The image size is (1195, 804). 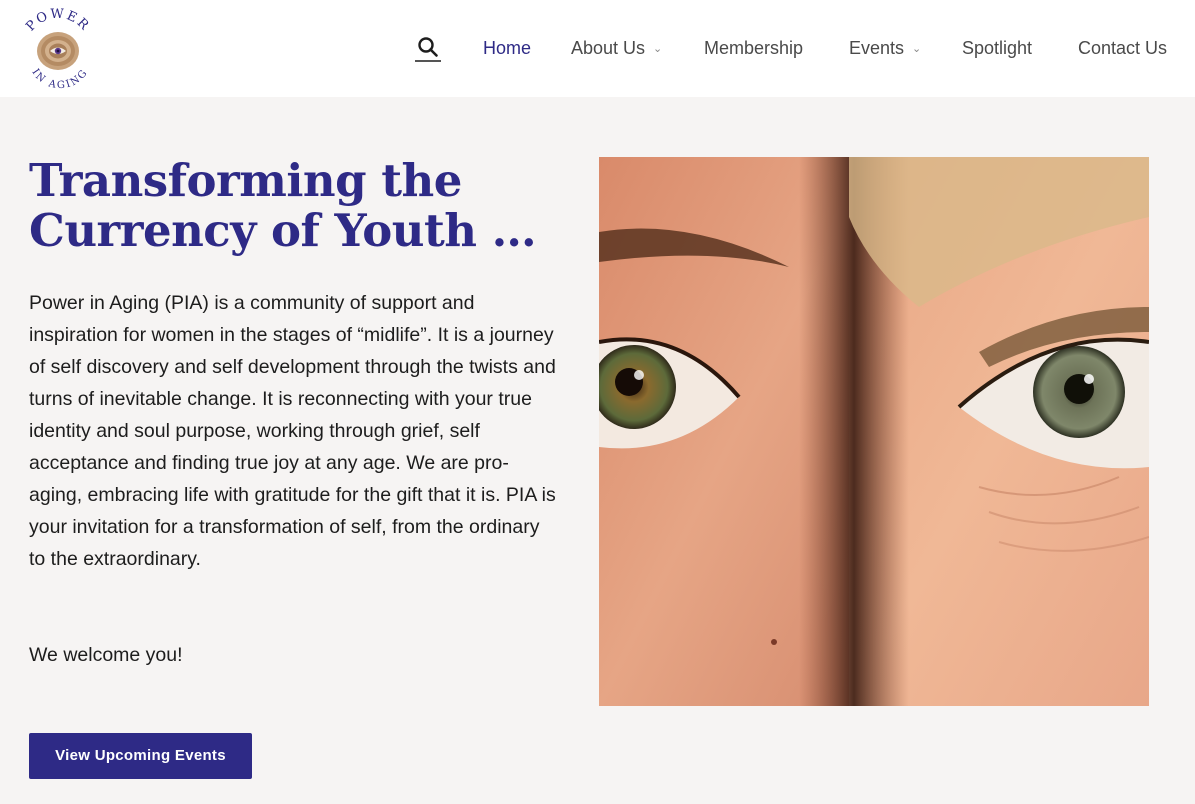 I want to click on search-button, so click(x=429, y=49).